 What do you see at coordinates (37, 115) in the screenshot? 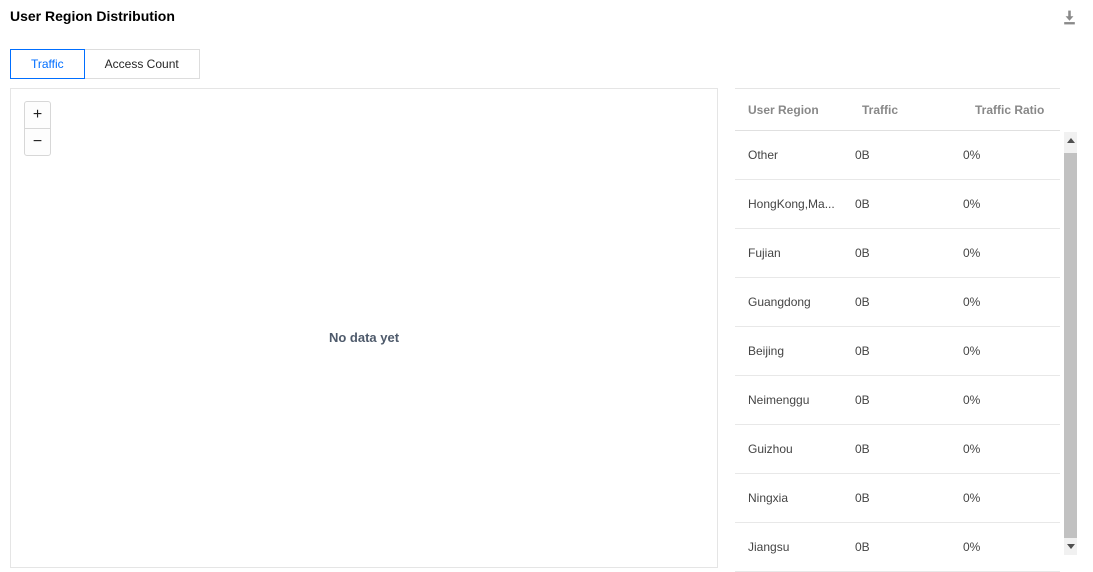
I see `zoom-in-button: +` at bounding box center [37, 115].